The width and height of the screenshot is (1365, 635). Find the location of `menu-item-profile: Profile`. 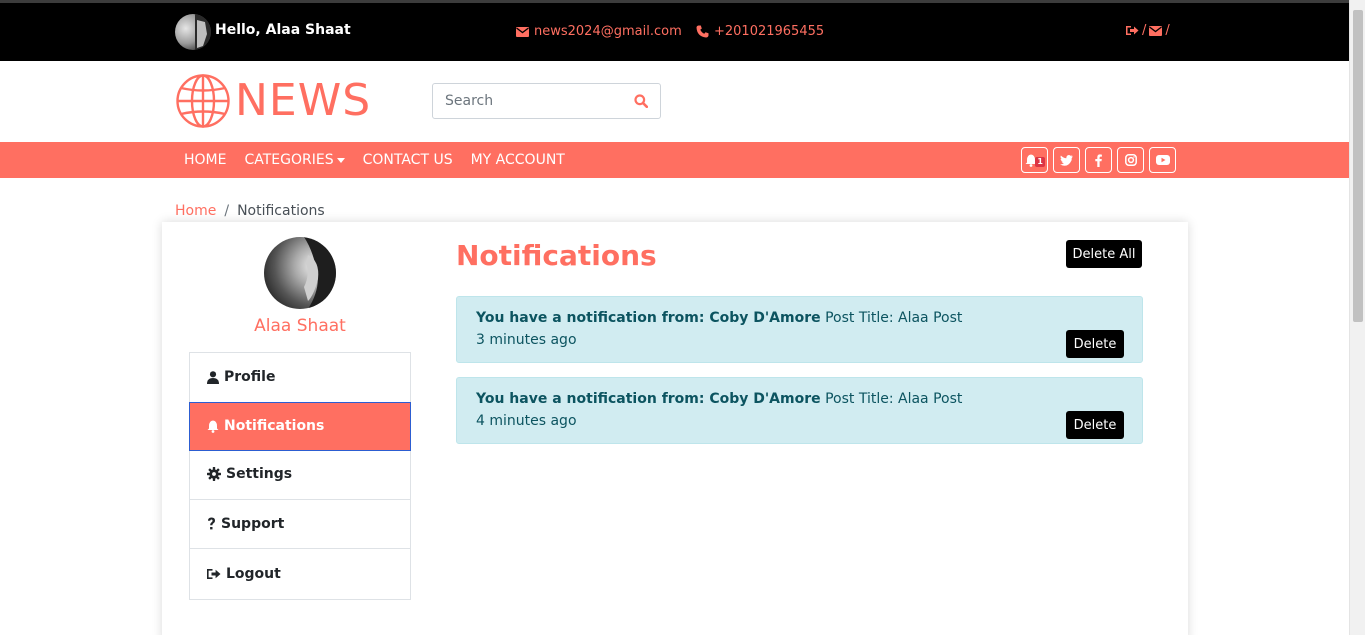

menu-item-profile: Profile is located at coordinates (300, 378).